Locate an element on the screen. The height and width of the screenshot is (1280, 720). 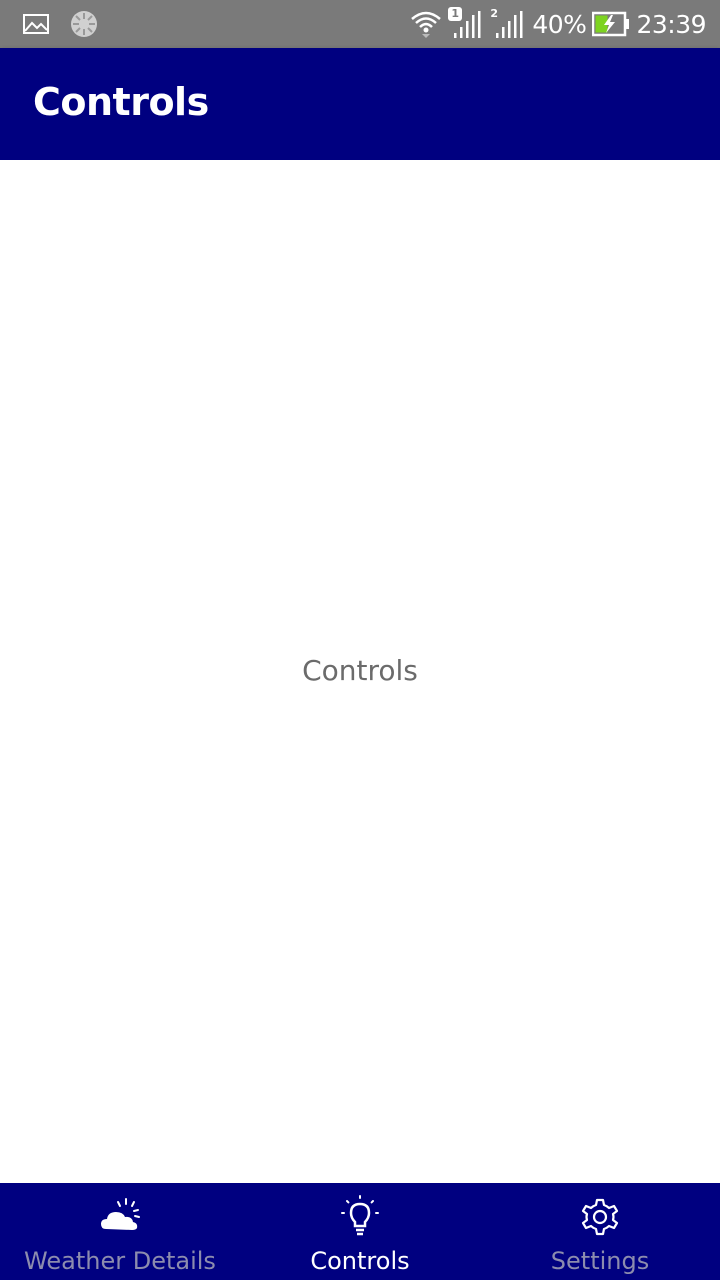
bottom-navigation: Weather Details Controls Settings is located at coordinates (360, 1231).